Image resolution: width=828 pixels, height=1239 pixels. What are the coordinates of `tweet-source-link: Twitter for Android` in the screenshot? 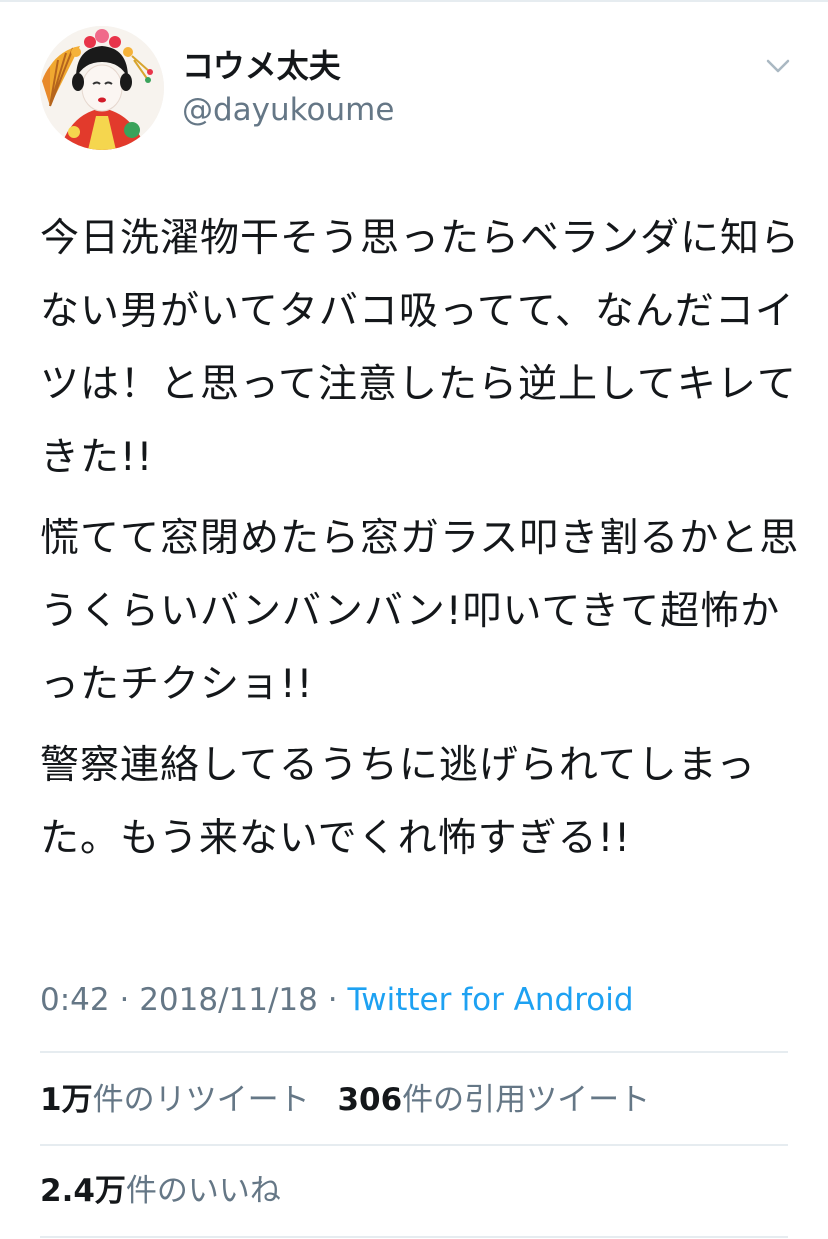 It's located at (490, 1000).